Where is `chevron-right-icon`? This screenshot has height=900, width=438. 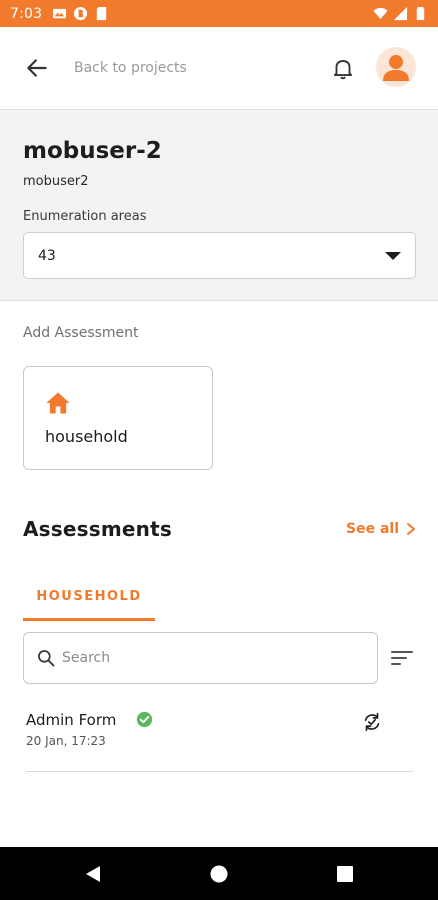
chevron-right-icon is located at coordinates (411, 529).